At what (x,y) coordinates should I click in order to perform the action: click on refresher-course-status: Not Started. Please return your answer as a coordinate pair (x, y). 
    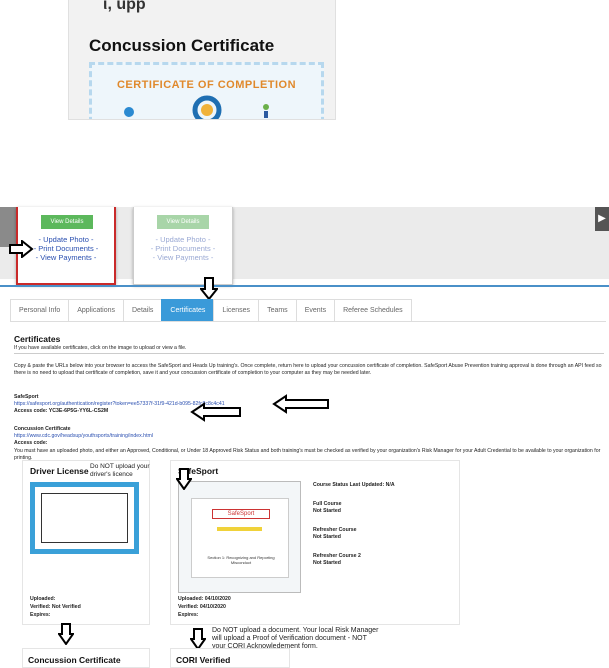
    Looking at the image, I should click on (327, 537).